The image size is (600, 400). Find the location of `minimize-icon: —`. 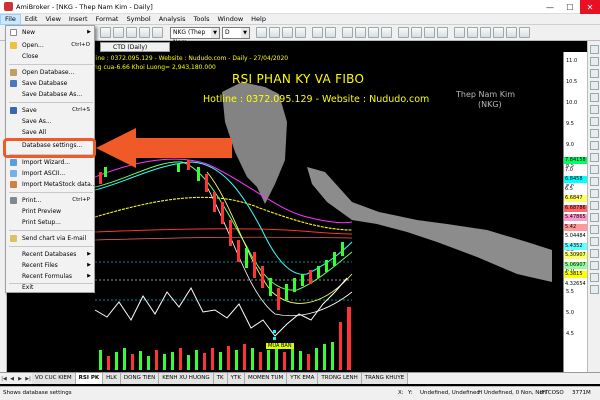

minimize-icon: — is located at coordinates (550, 7).